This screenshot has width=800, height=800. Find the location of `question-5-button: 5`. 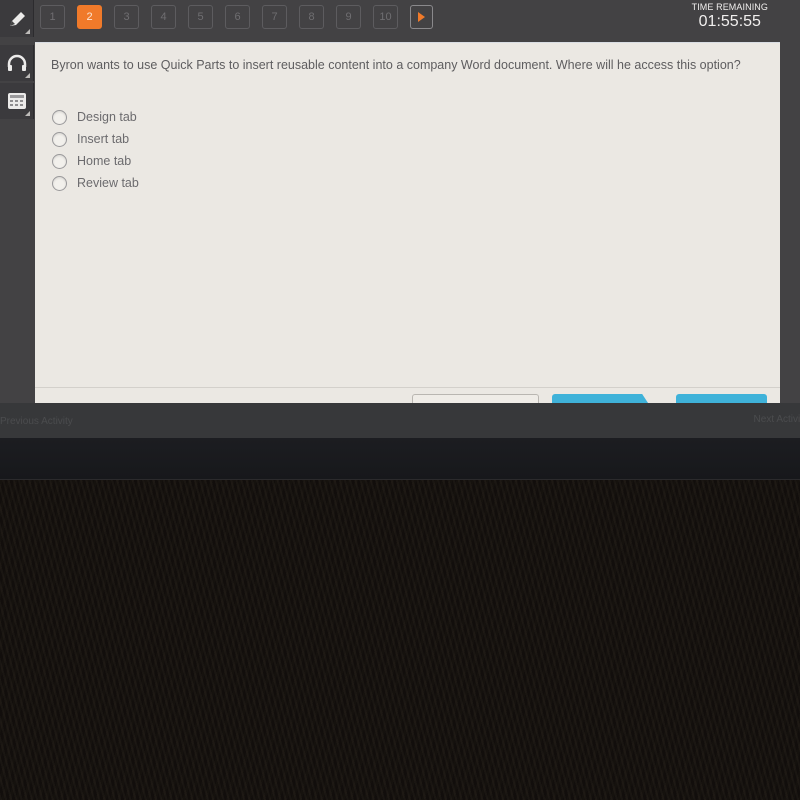

question-5-button: 5 is located at coordinates (200, 17).